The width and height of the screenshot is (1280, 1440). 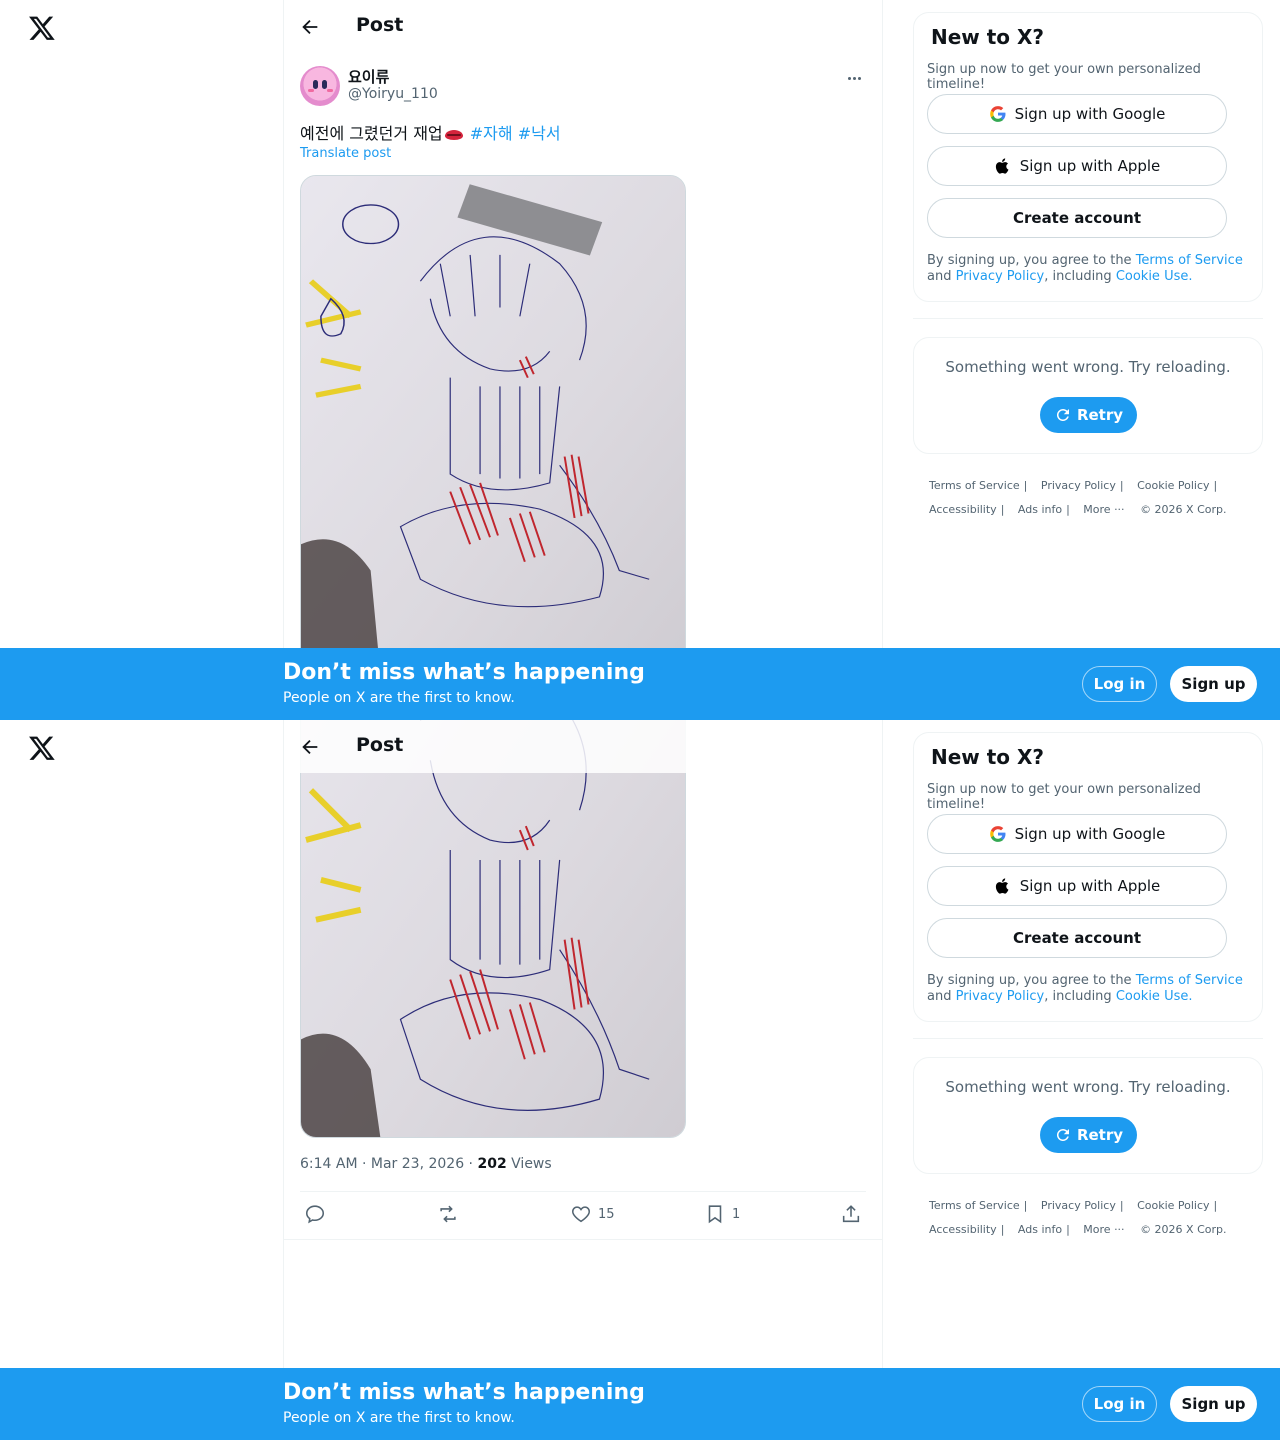 What do you see at coordinates (142, 1080) in the screenshot?
I see `left-nav` at bounding box center [142, 1080].